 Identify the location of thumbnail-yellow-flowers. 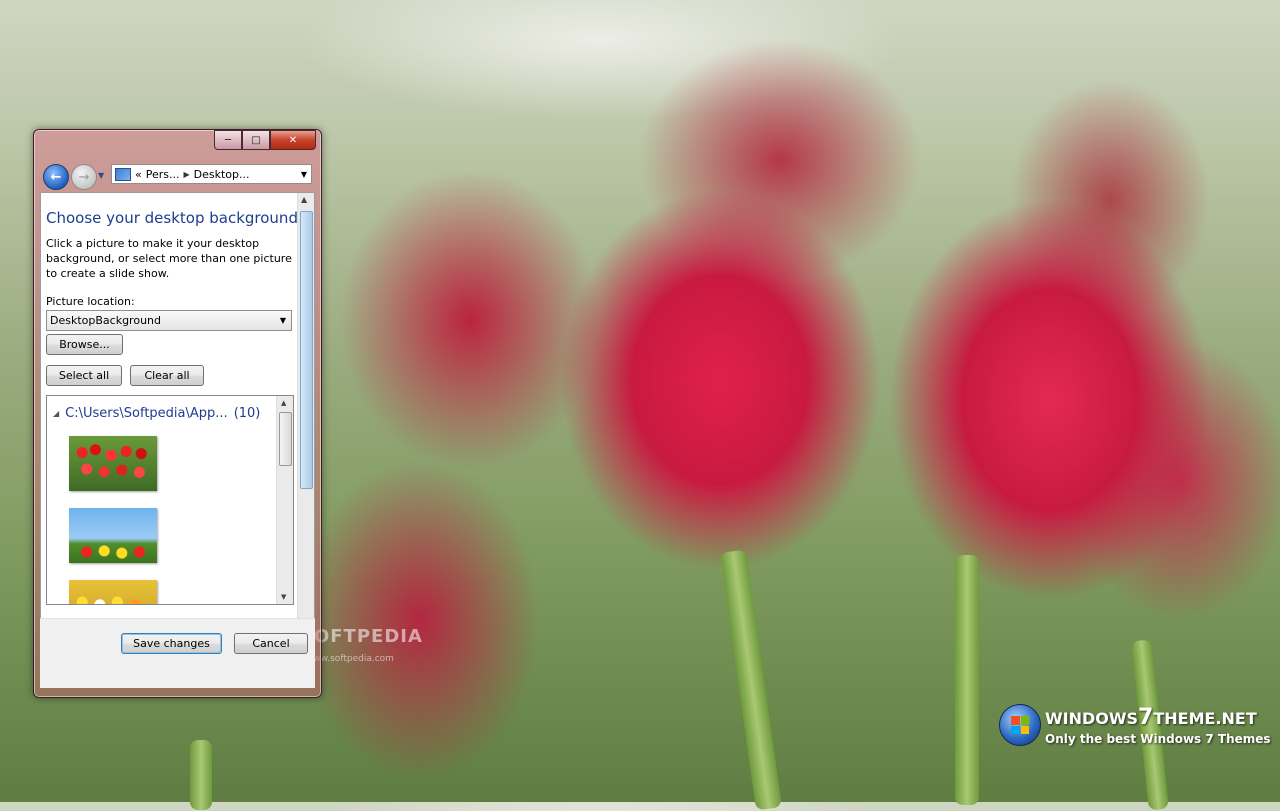
(113, 592).